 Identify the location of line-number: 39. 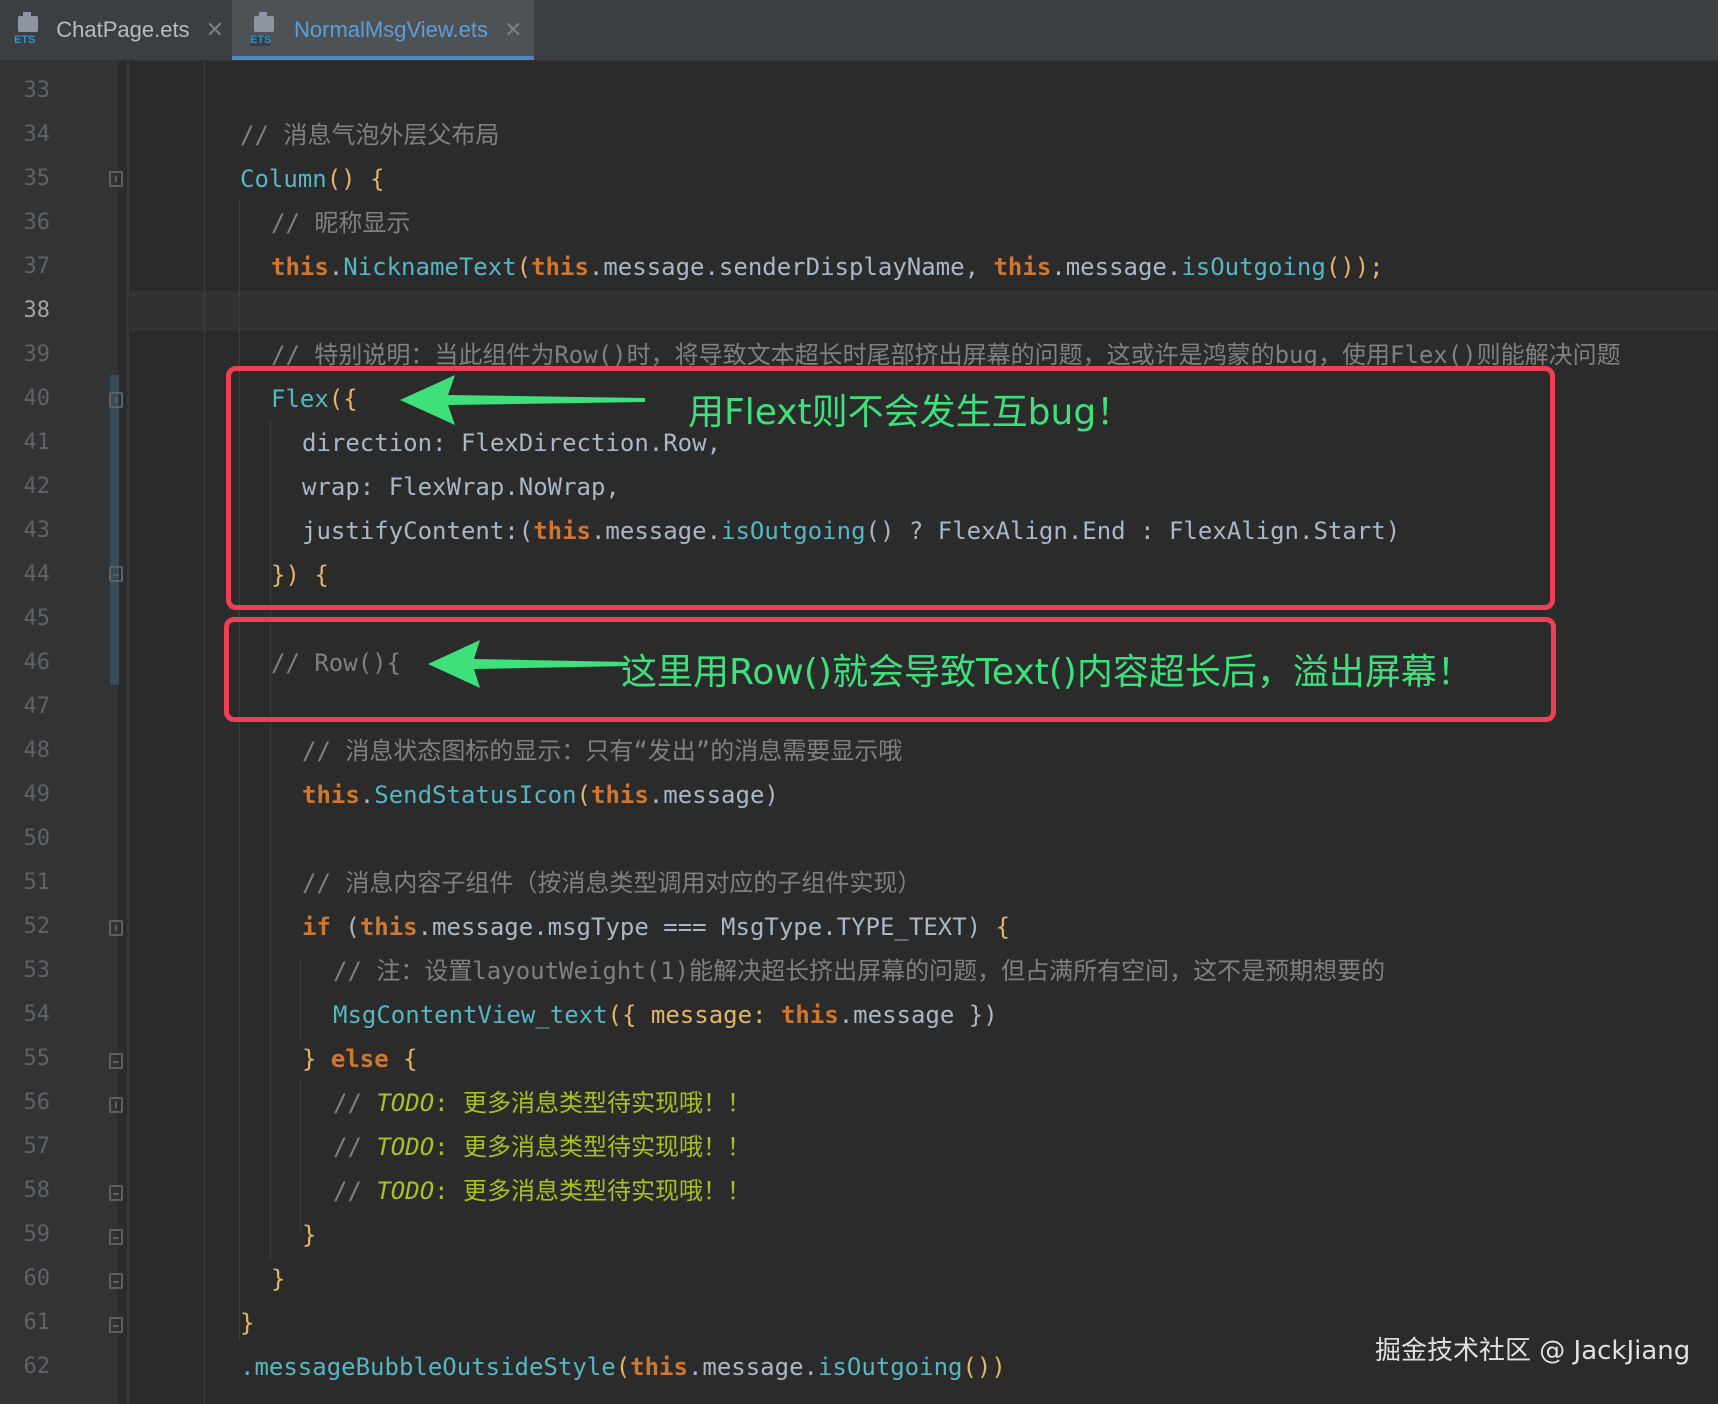
(25, 355).